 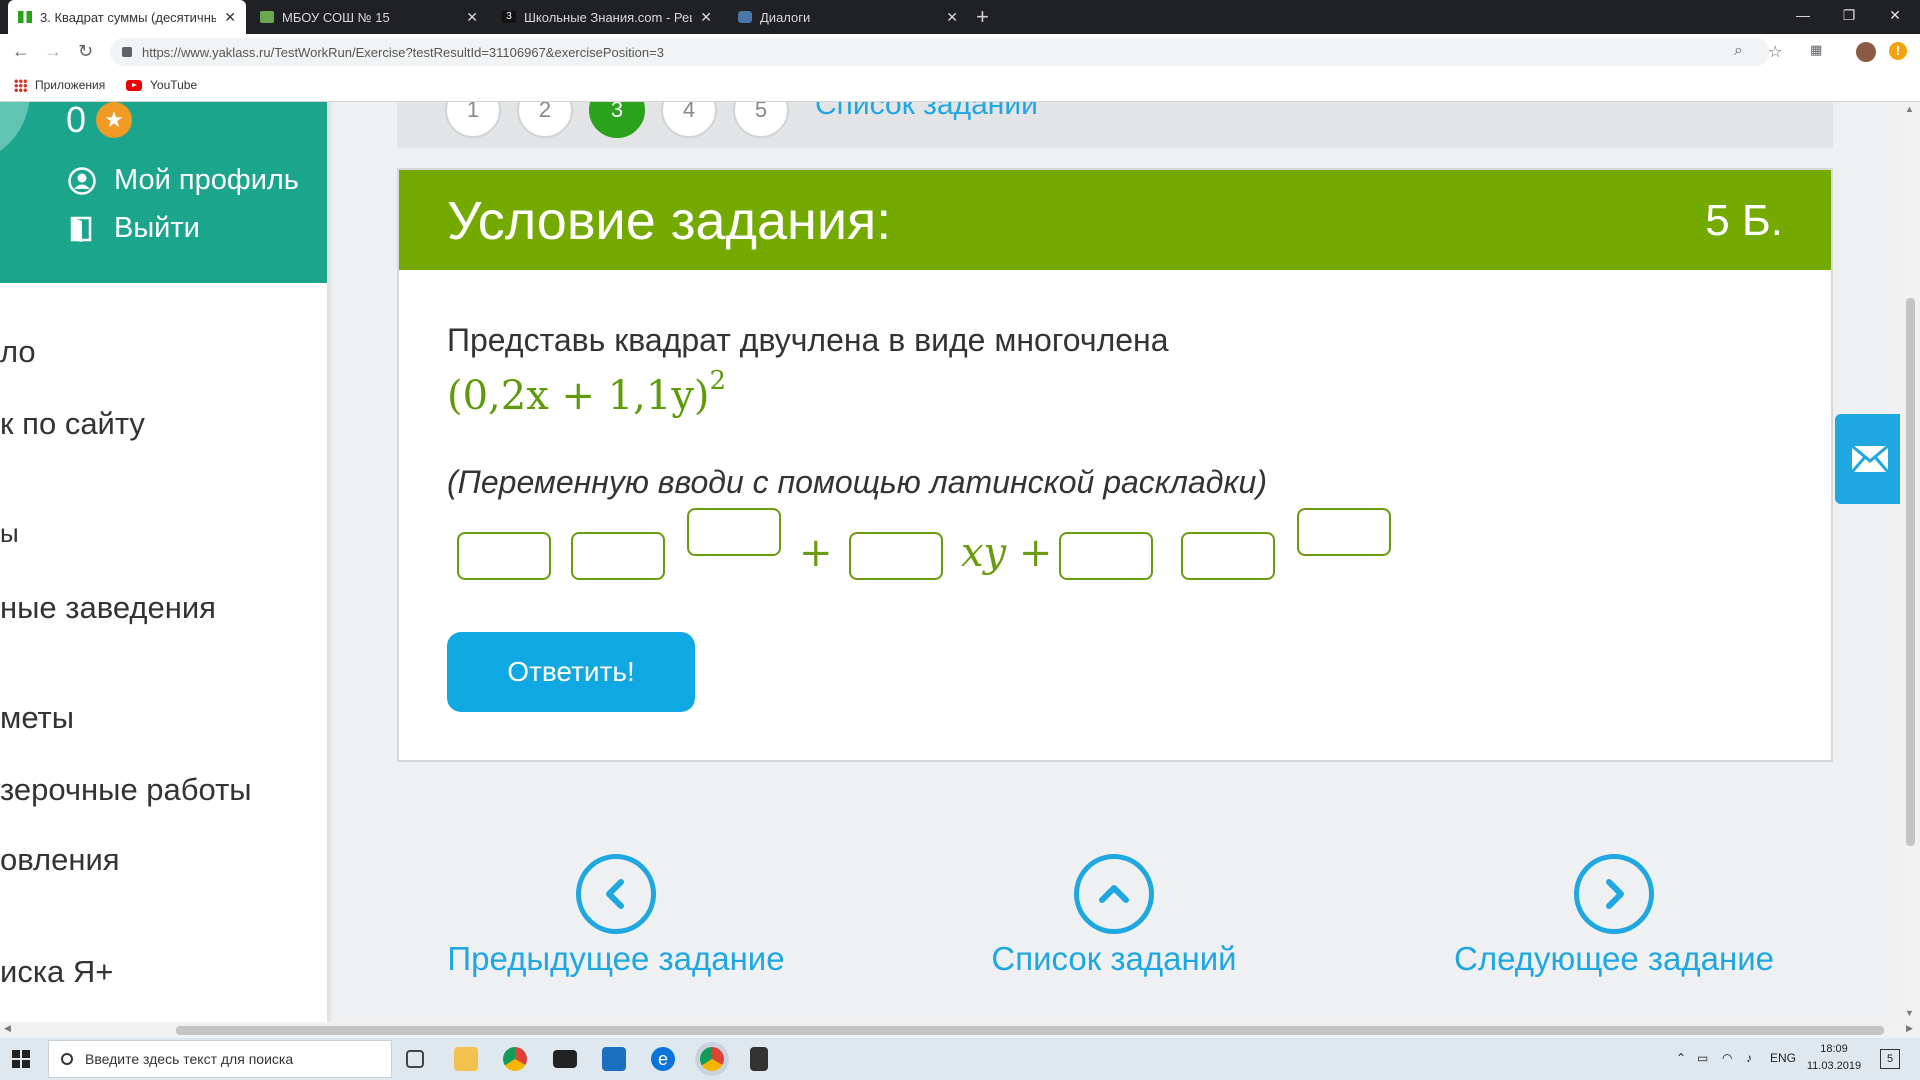 What do you see at coordinates (761, 120) in the screenshot?
I see `step-button-5: 5` at bounding box center [761, 120].